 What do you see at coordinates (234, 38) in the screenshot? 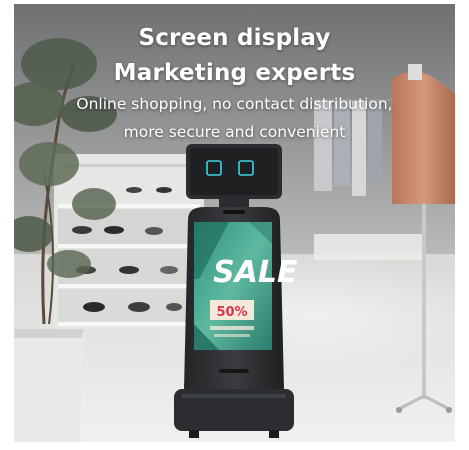
I see `headline-line-1: Screen display` at bounding box center [234, 38].